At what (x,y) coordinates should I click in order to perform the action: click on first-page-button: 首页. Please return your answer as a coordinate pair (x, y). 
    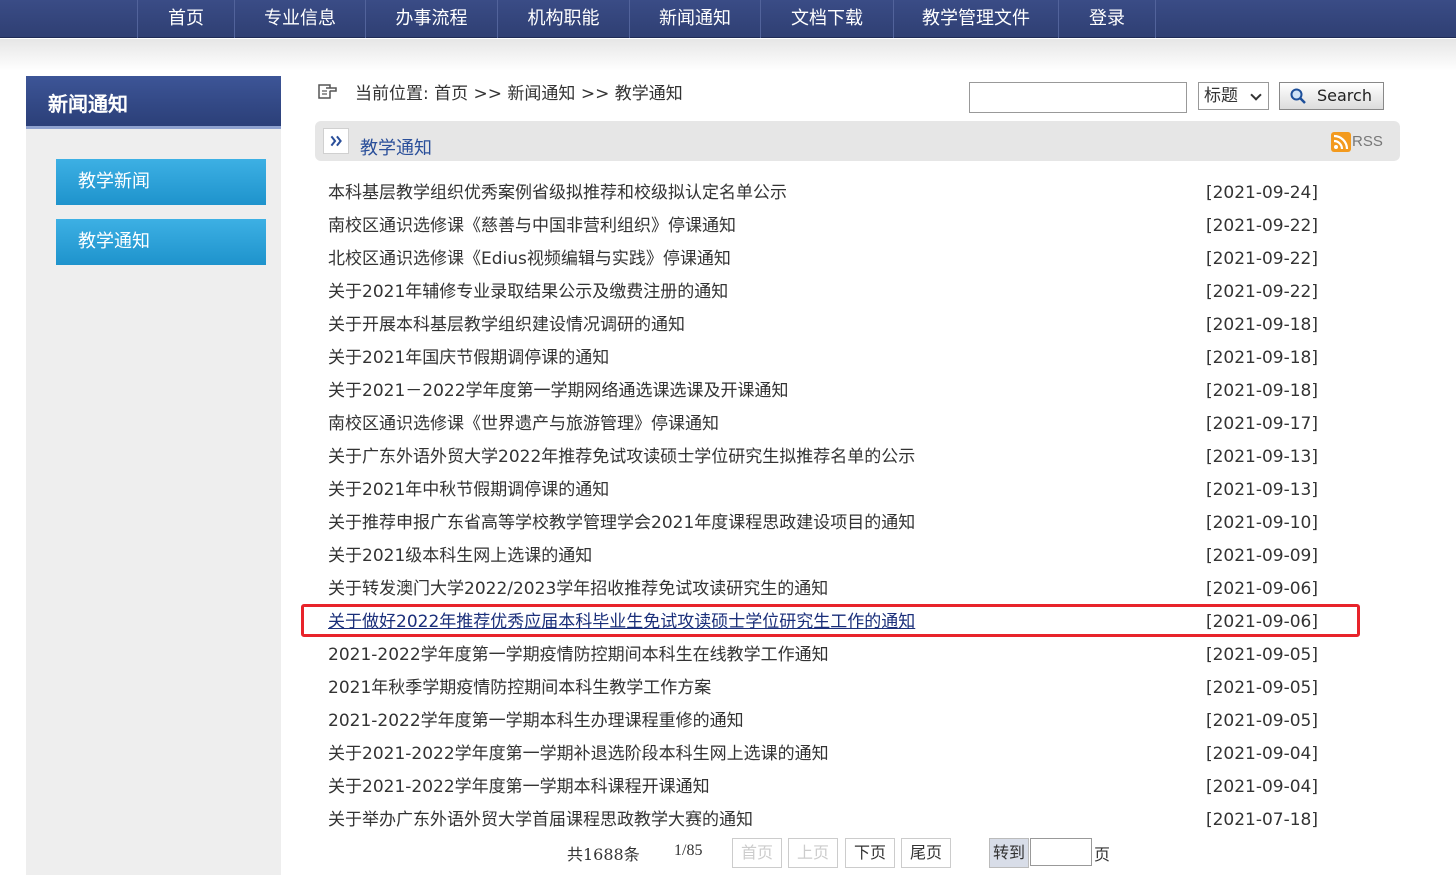
    Looking at the image, I should click on (757, 853).